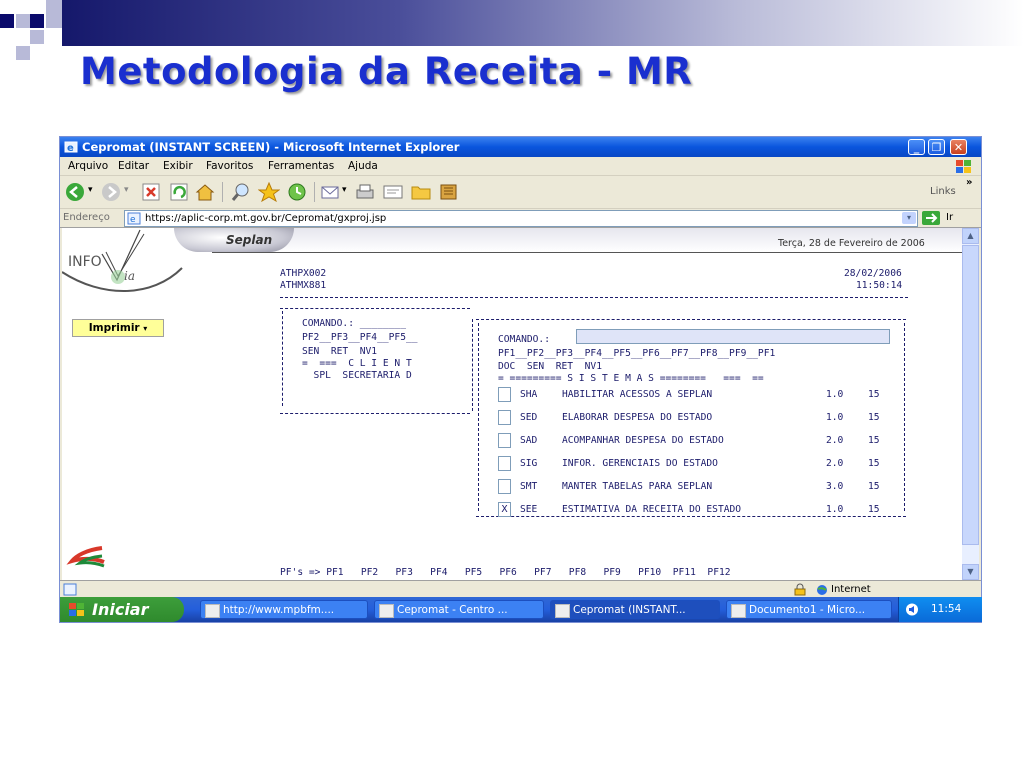  I want to click on start-button: Iniciar, so click(122, 609).